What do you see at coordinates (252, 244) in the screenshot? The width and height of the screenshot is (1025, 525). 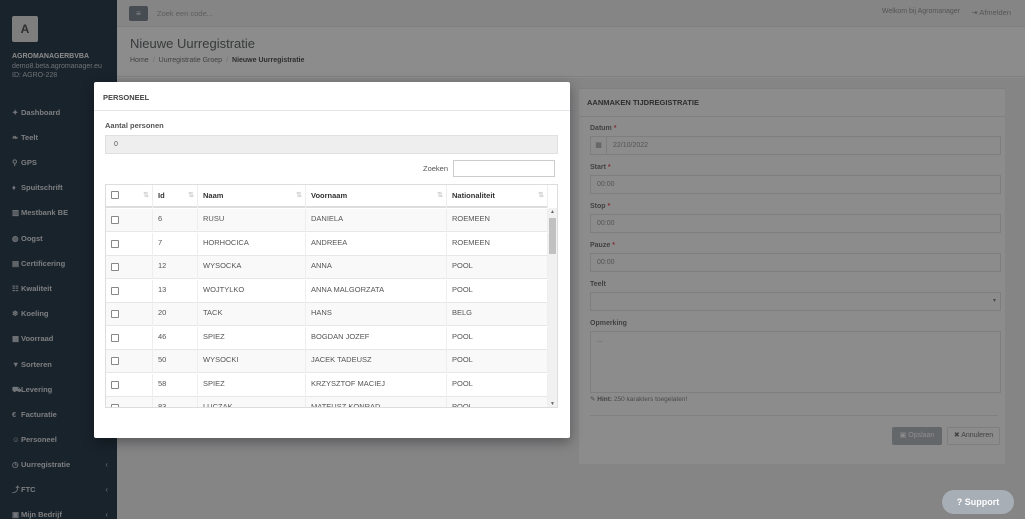 I see `cell-naam: HORHOCICA` at bounding box center [252, 244].